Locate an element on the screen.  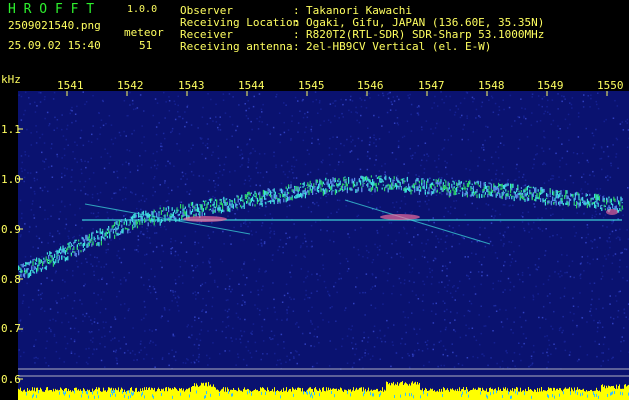
meteor-count: 51 is located at coordinates (146, 45).